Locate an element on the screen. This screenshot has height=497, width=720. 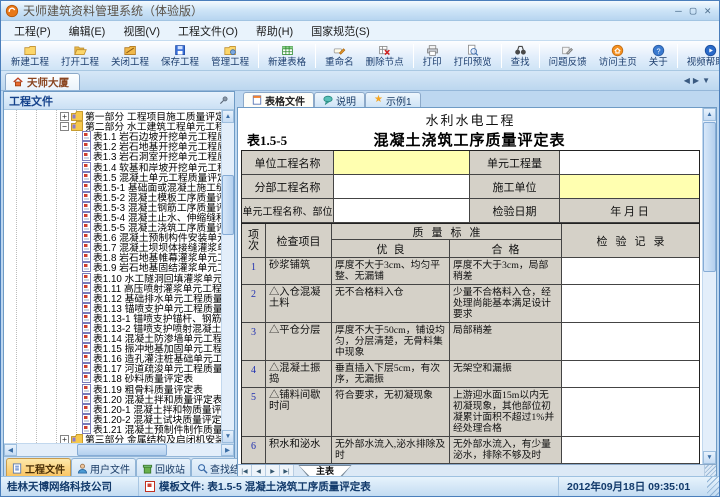
division-name-input is located at coordinates (402, 187).